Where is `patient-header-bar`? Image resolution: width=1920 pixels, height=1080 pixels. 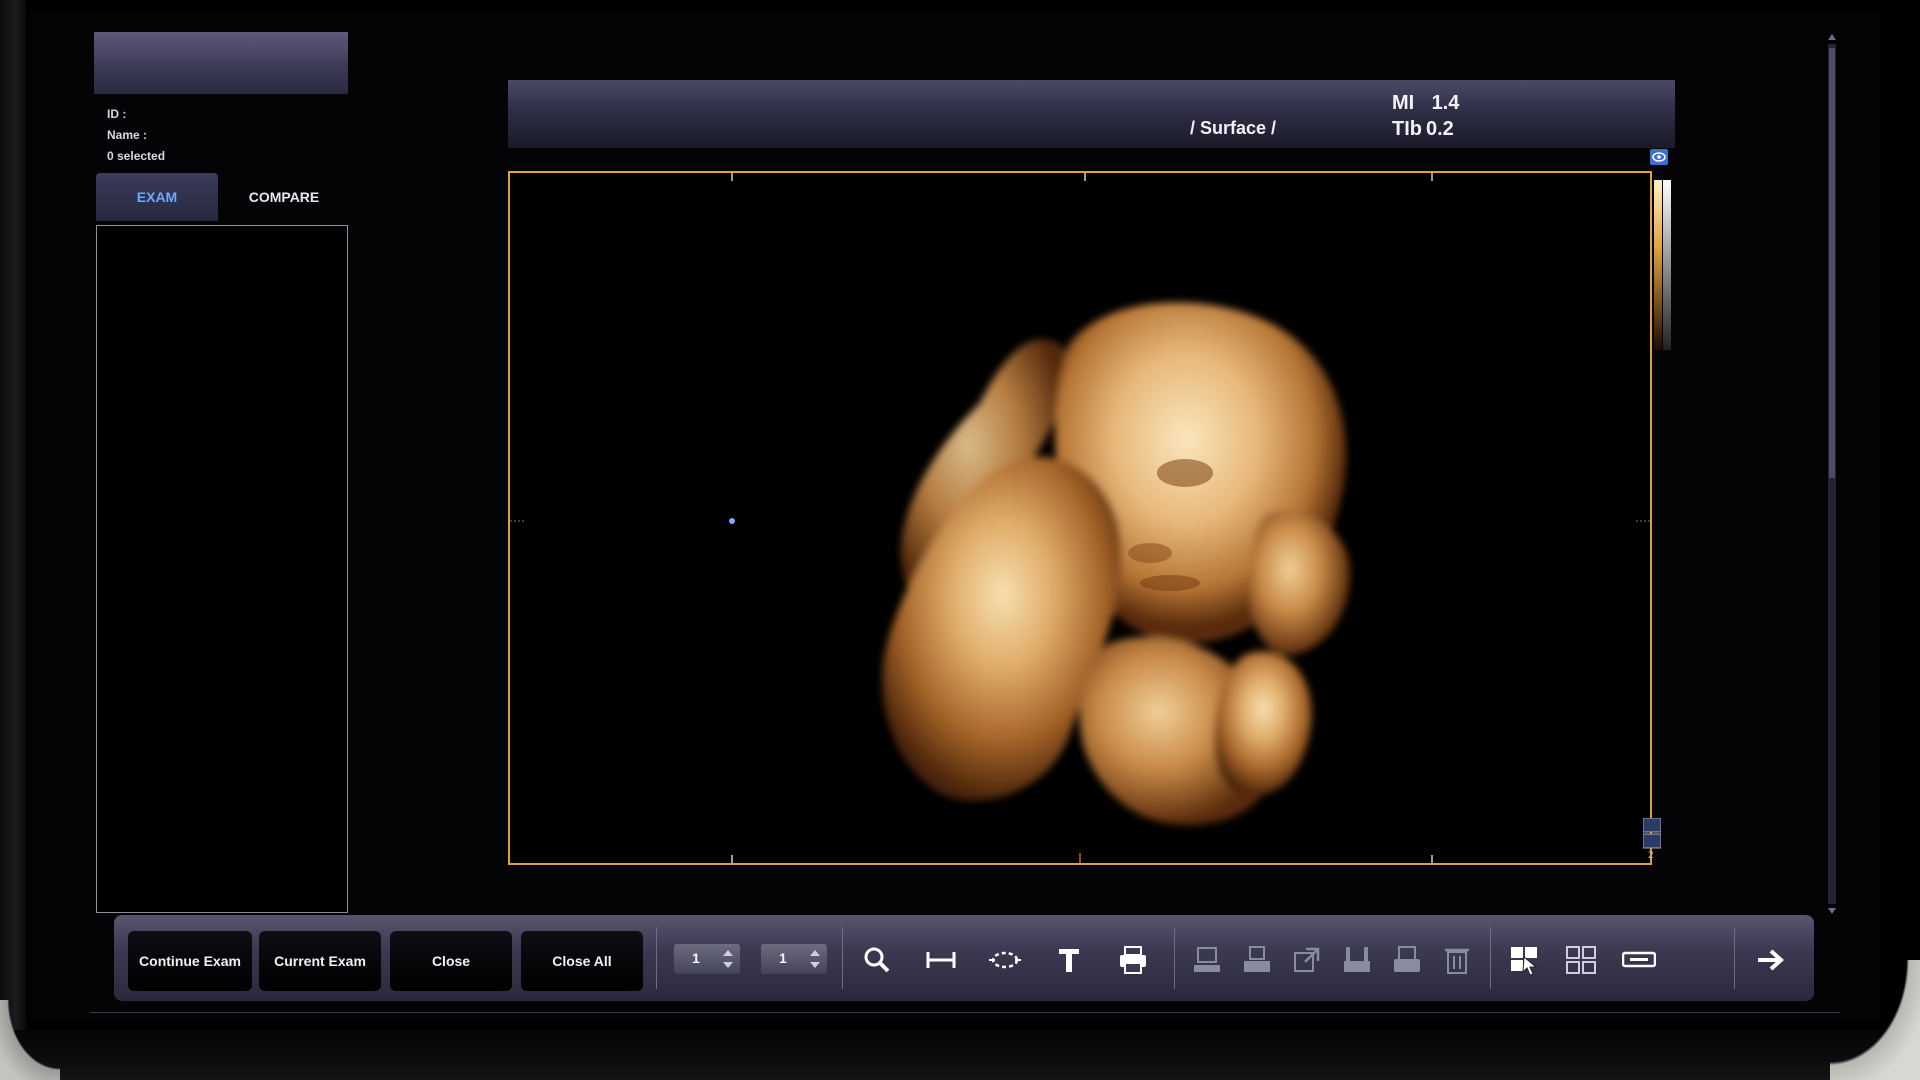 patient-header-bar is located at coordinates (221, 63).